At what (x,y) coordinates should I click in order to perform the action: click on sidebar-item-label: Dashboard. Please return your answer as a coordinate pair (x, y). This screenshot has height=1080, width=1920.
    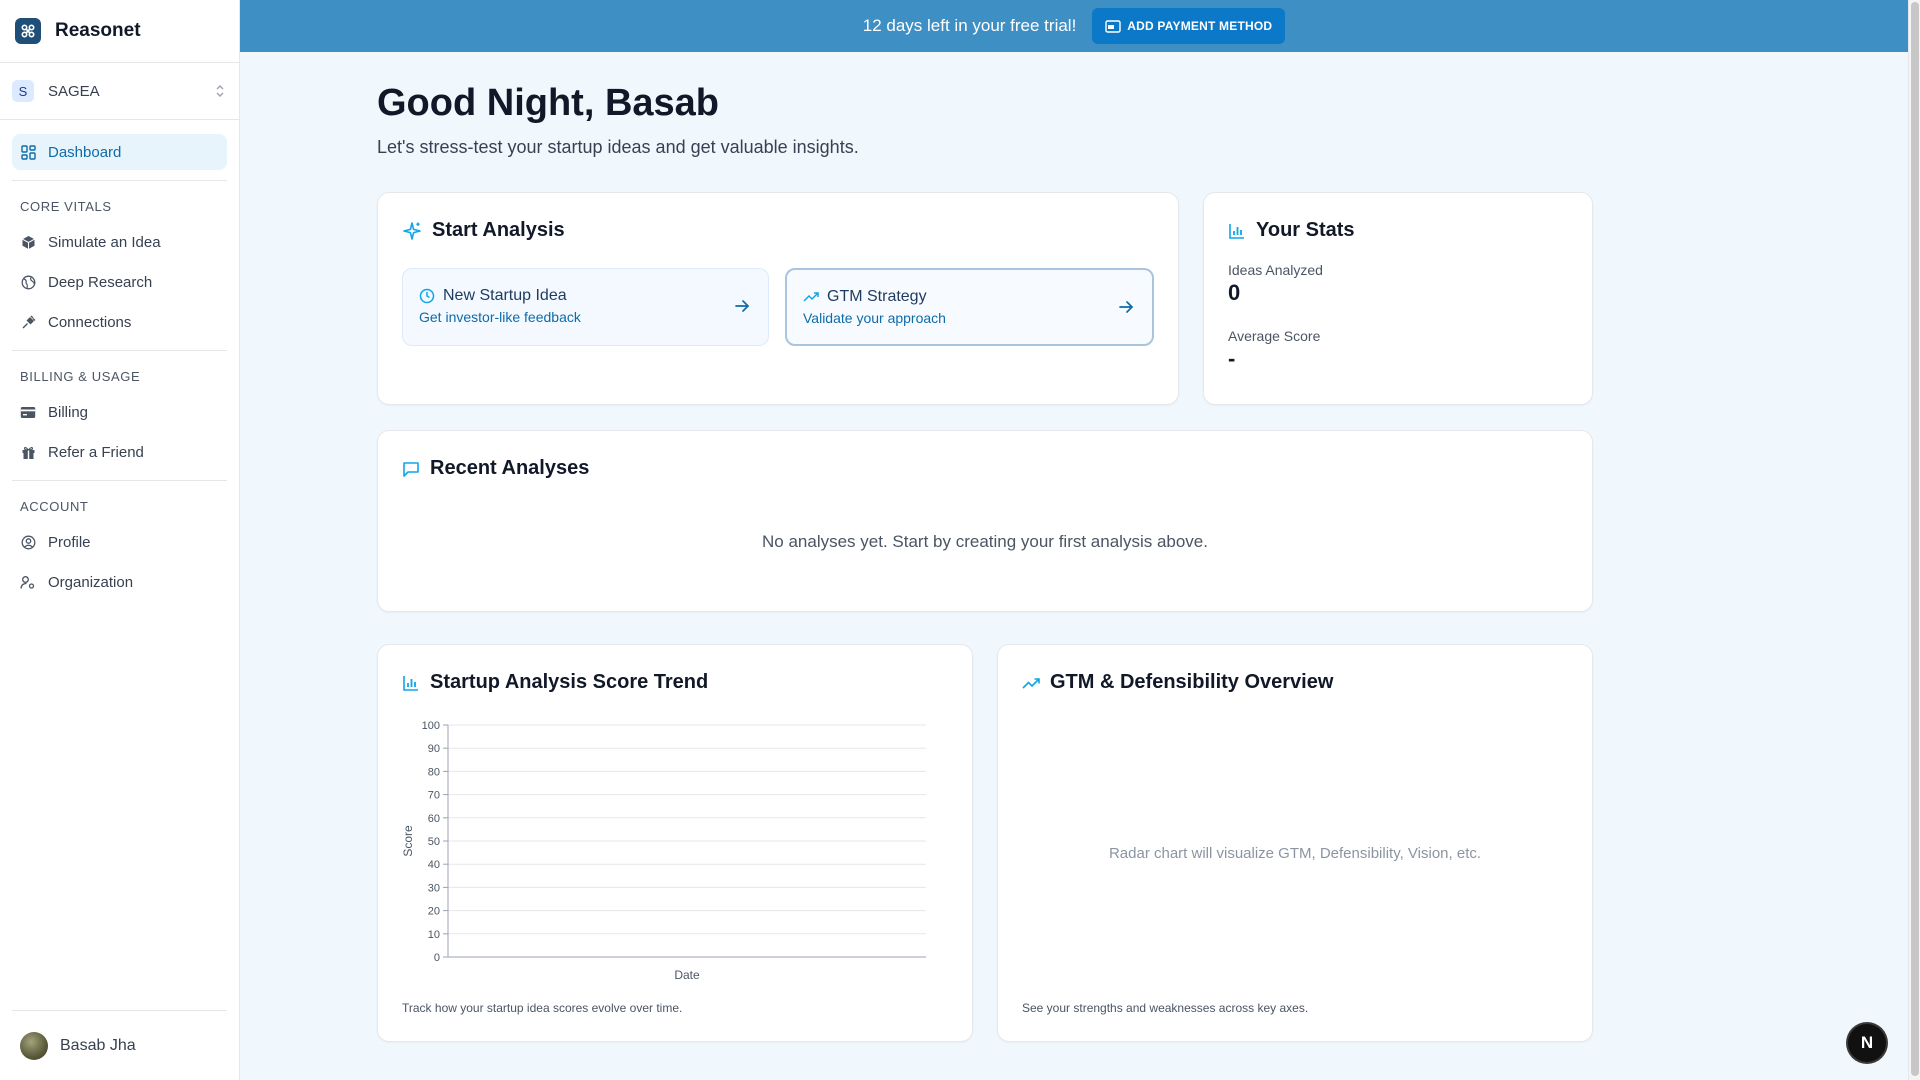
    Looking at the image, I should click on (85, 152).